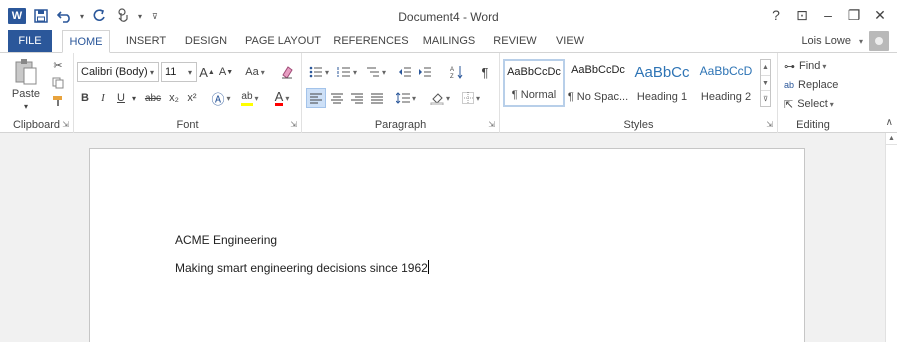  What do you see at coordinates (765, 68) in the screenshot?
I see `chevron-up-icon: ▲` at bounding box center [765, 68].